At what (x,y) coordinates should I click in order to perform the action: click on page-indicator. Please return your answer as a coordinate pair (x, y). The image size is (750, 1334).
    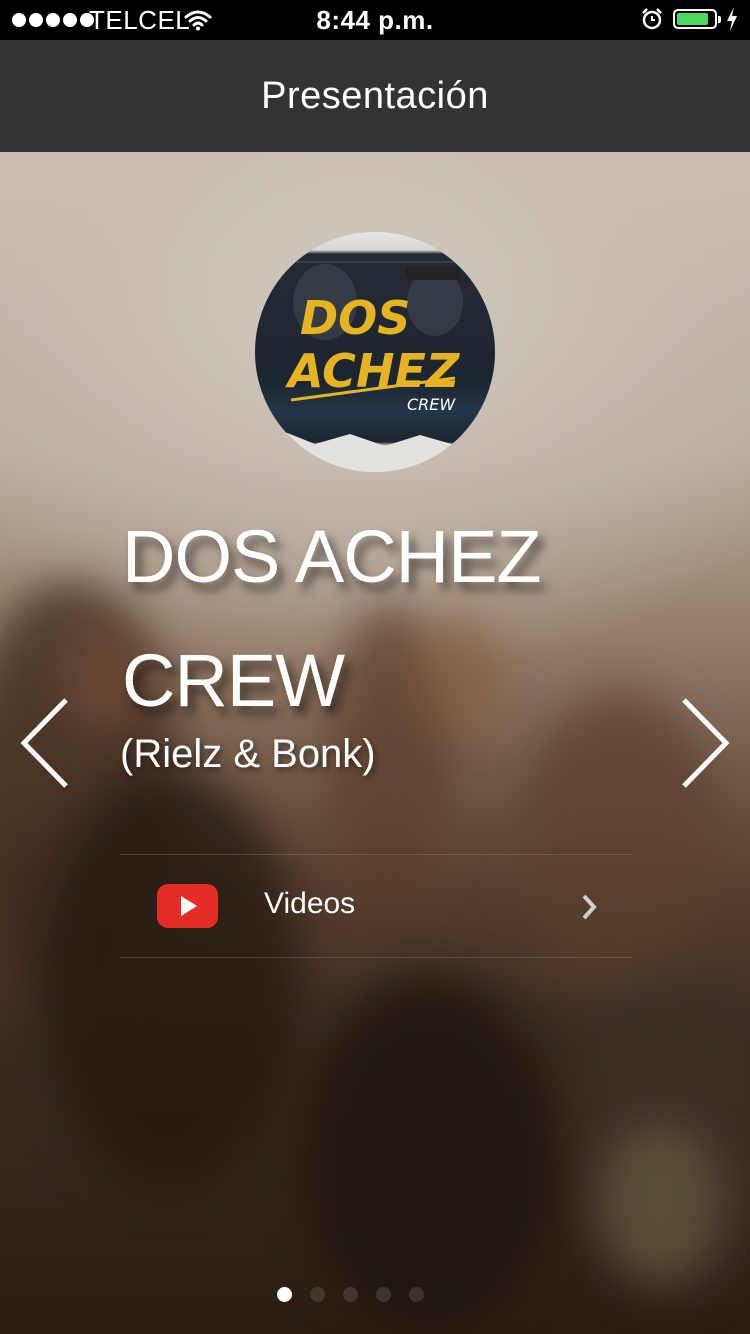
    Looking at the image, I should click on (350, 1294).